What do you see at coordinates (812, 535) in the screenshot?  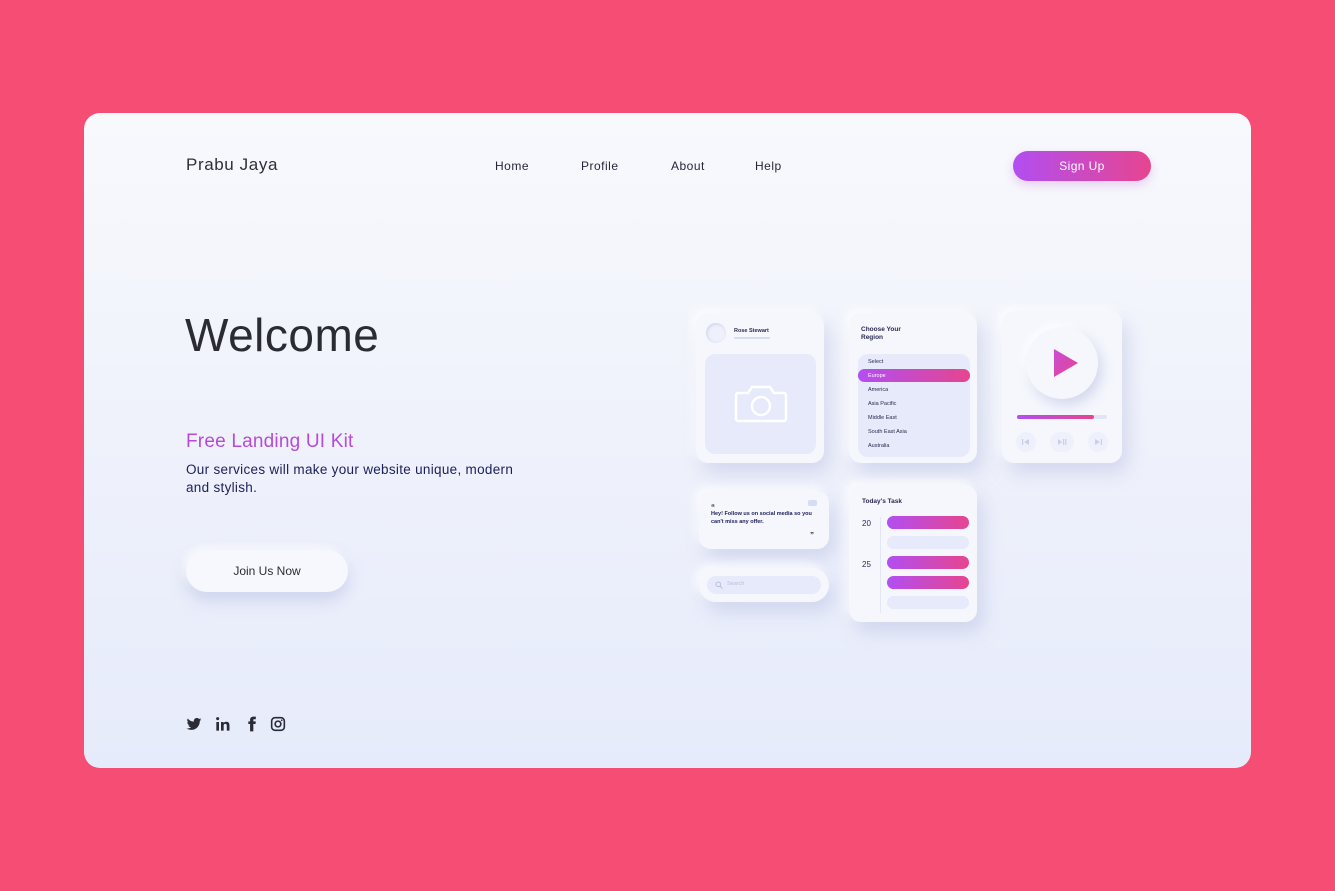 I see `quote-close-icon: ”` at bounding box center [812, 535].